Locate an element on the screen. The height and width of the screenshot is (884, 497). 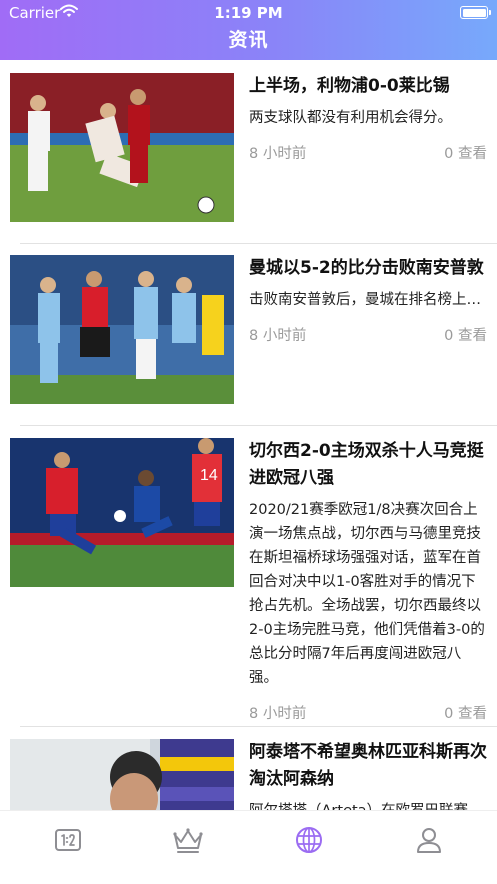
news-title: 阿泰塔不希望奥林匹亚科斯再次淘汰阿森纳 is located at coordinates (368, 766).